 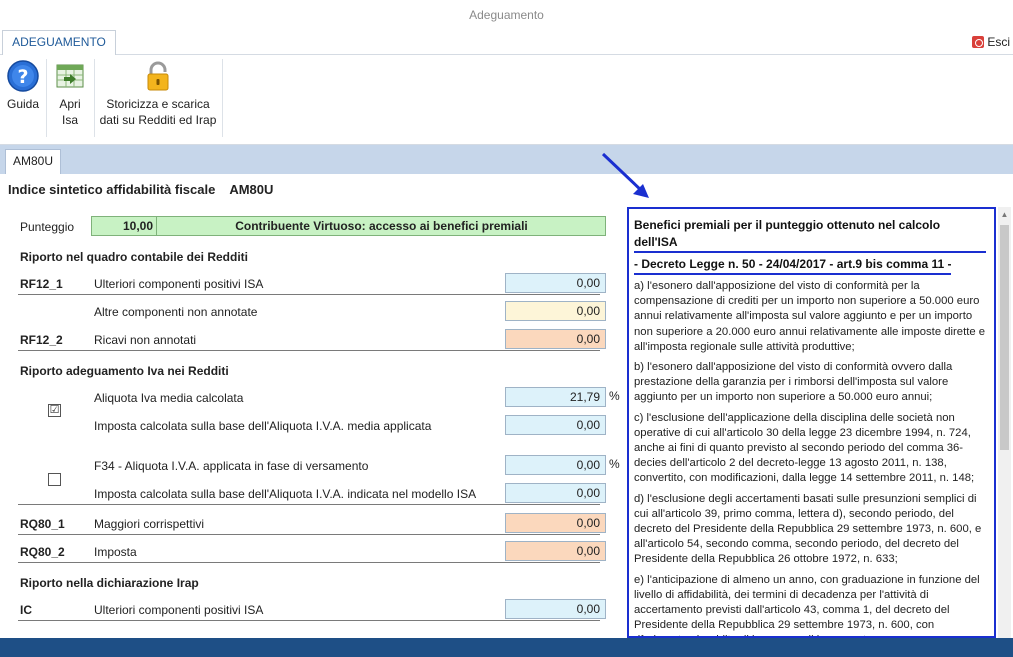 I want to click on tab-adeguamento: ADEGUAMENTO, so click(x=59, y=43).